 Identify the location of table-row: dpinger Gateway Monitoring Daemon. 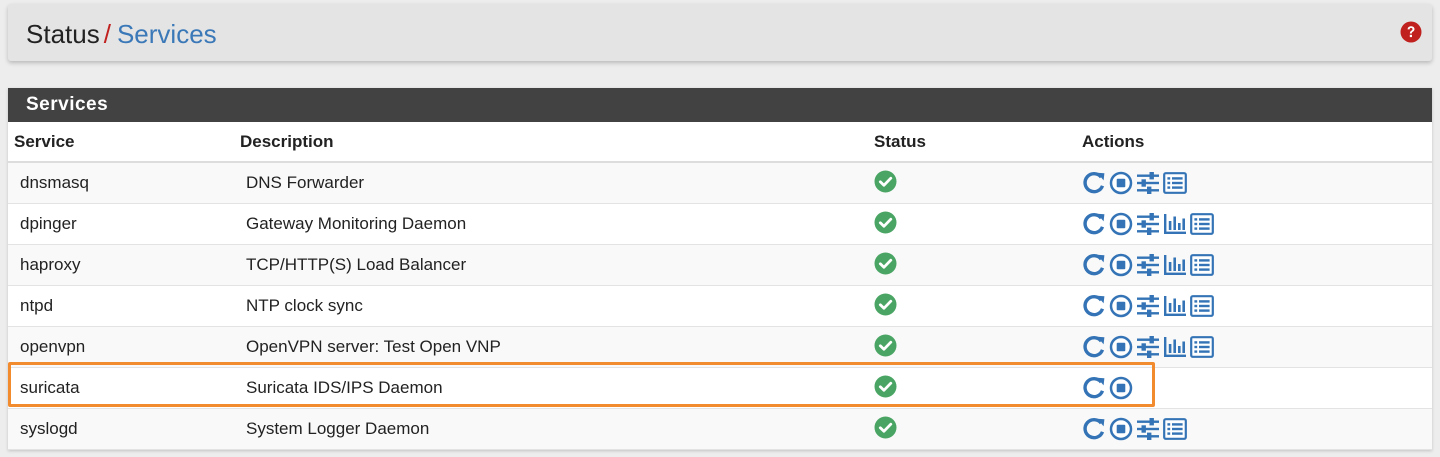
(720, 224).